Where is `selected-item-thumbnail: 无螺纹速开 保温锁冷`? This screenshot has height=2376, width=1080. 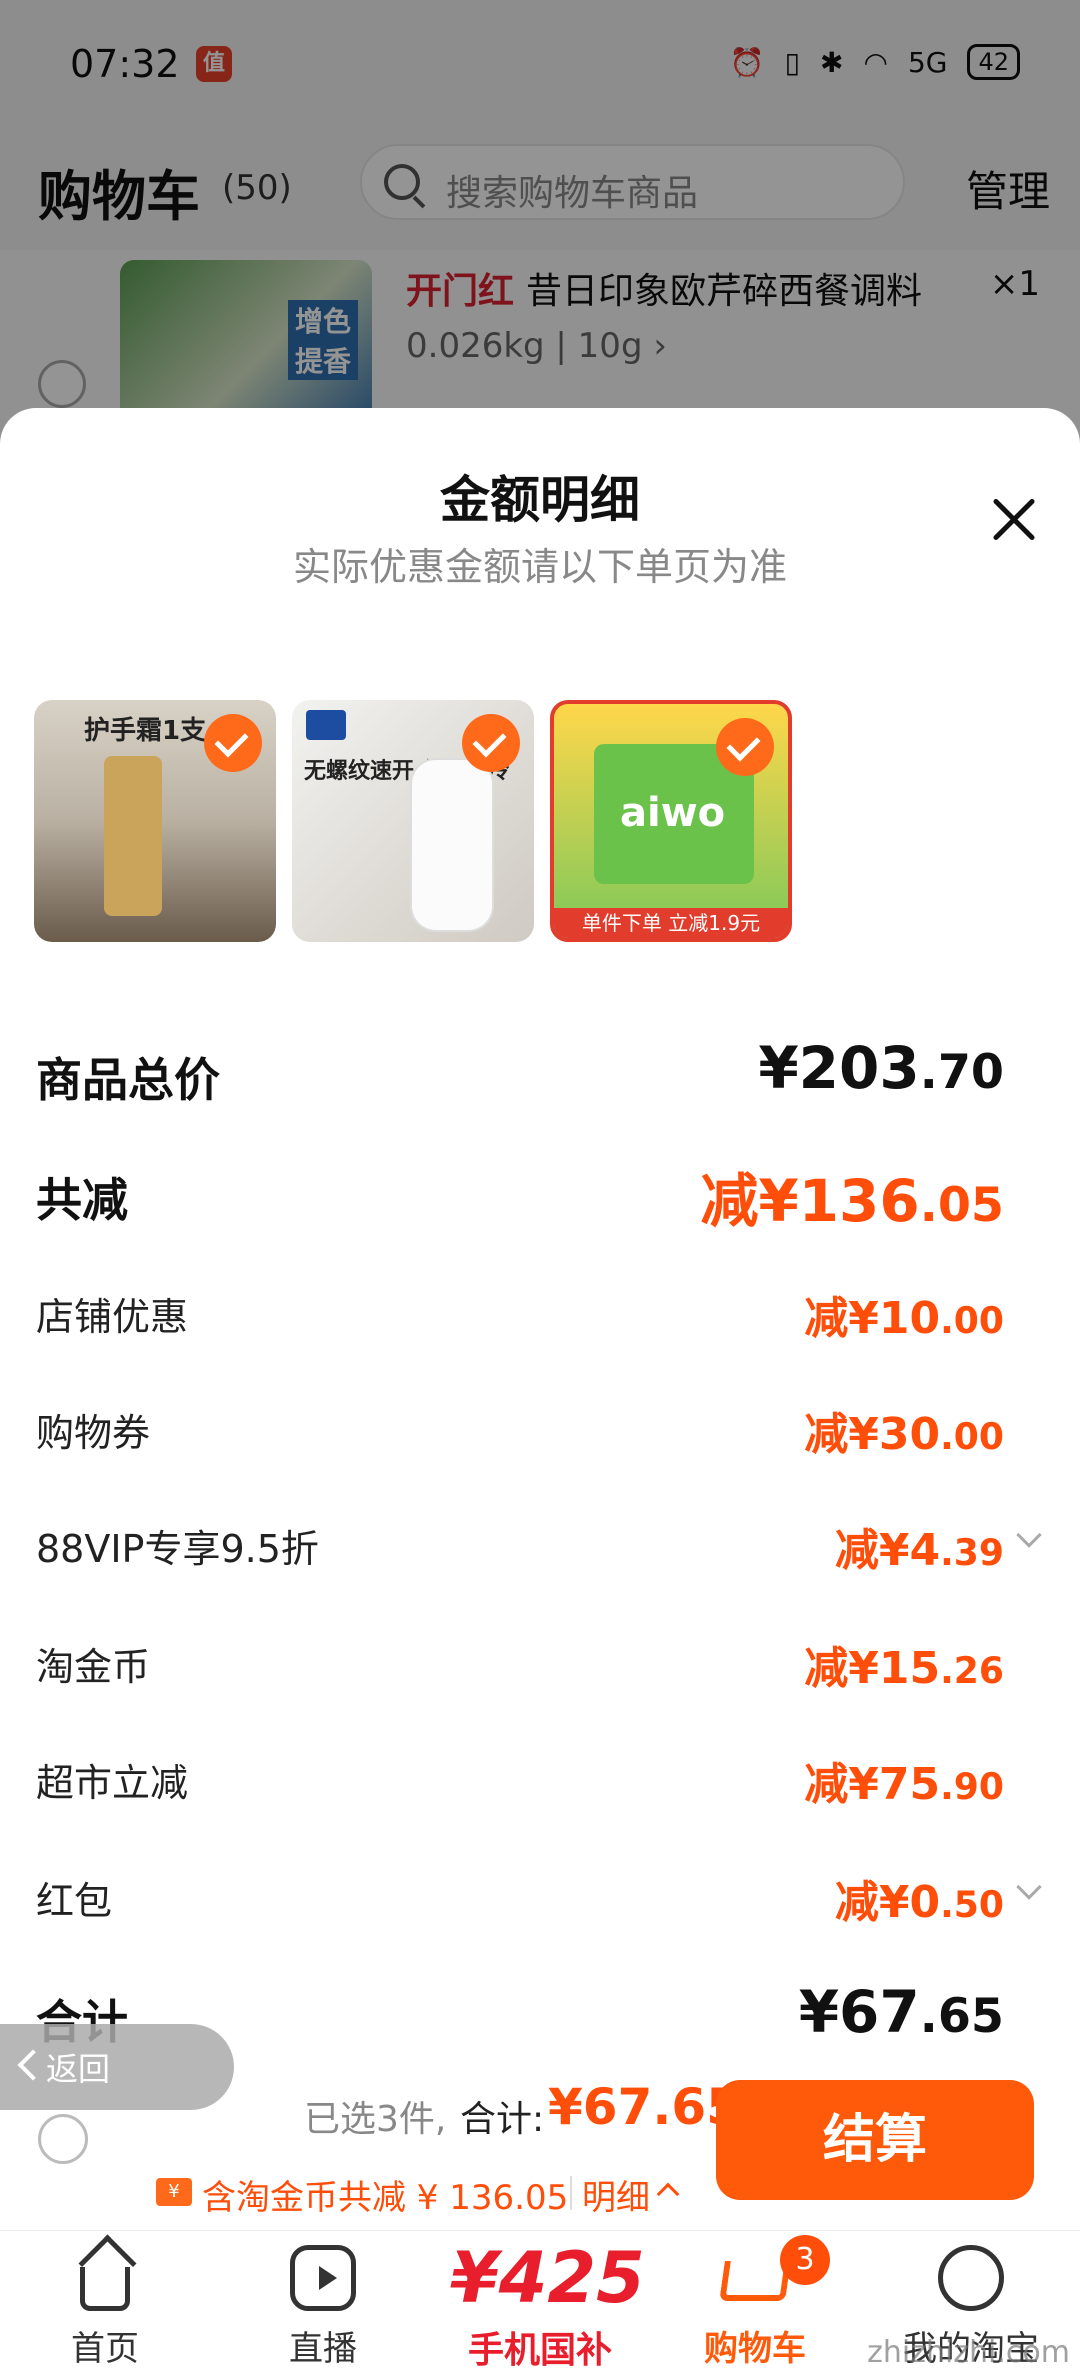
selected-item-thumbnail: 无螺纹速开 保温锁冷 is located at coordinates (413, 821).